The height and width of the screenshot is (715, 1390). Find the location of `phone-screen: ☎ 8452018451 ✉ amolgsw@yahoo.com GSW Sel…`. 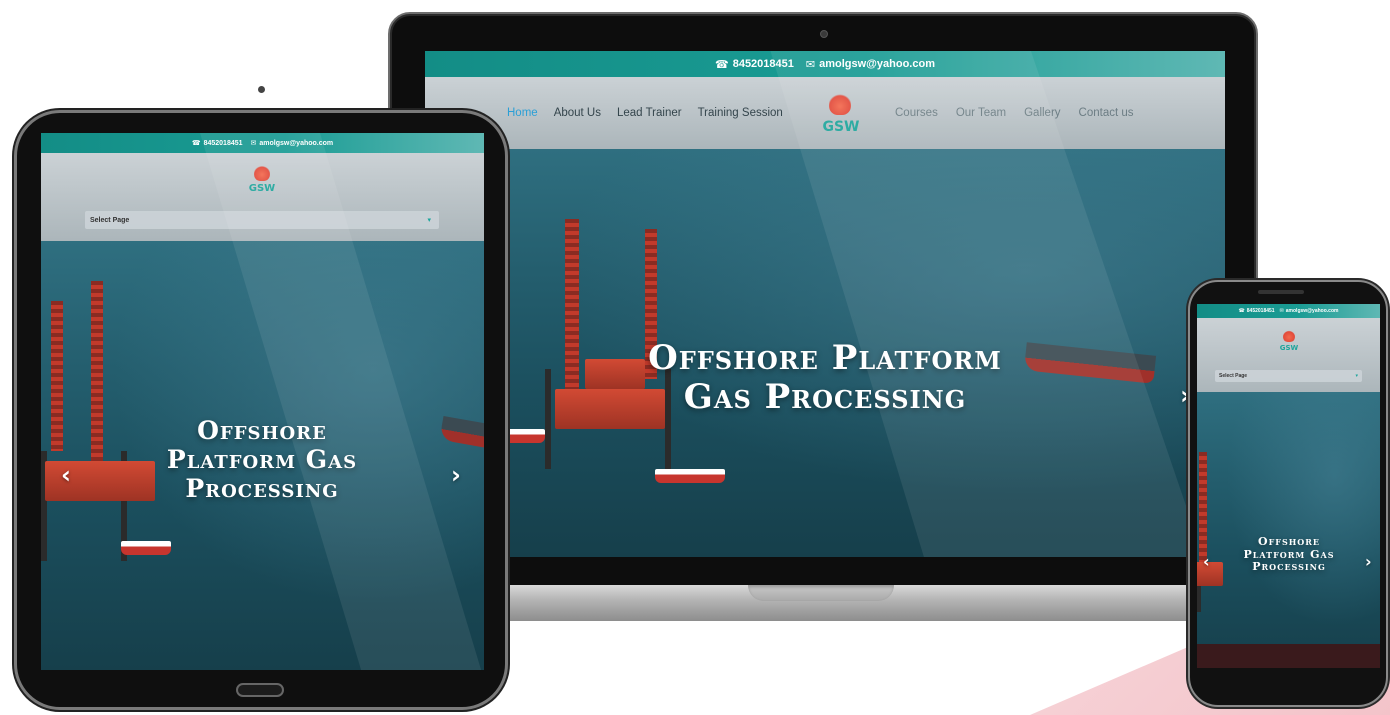

phone-screen: ☎ 8452018451 ✉ amolgsw@yahoo.com GSW Sel… is located at coordinates (1288, 486).